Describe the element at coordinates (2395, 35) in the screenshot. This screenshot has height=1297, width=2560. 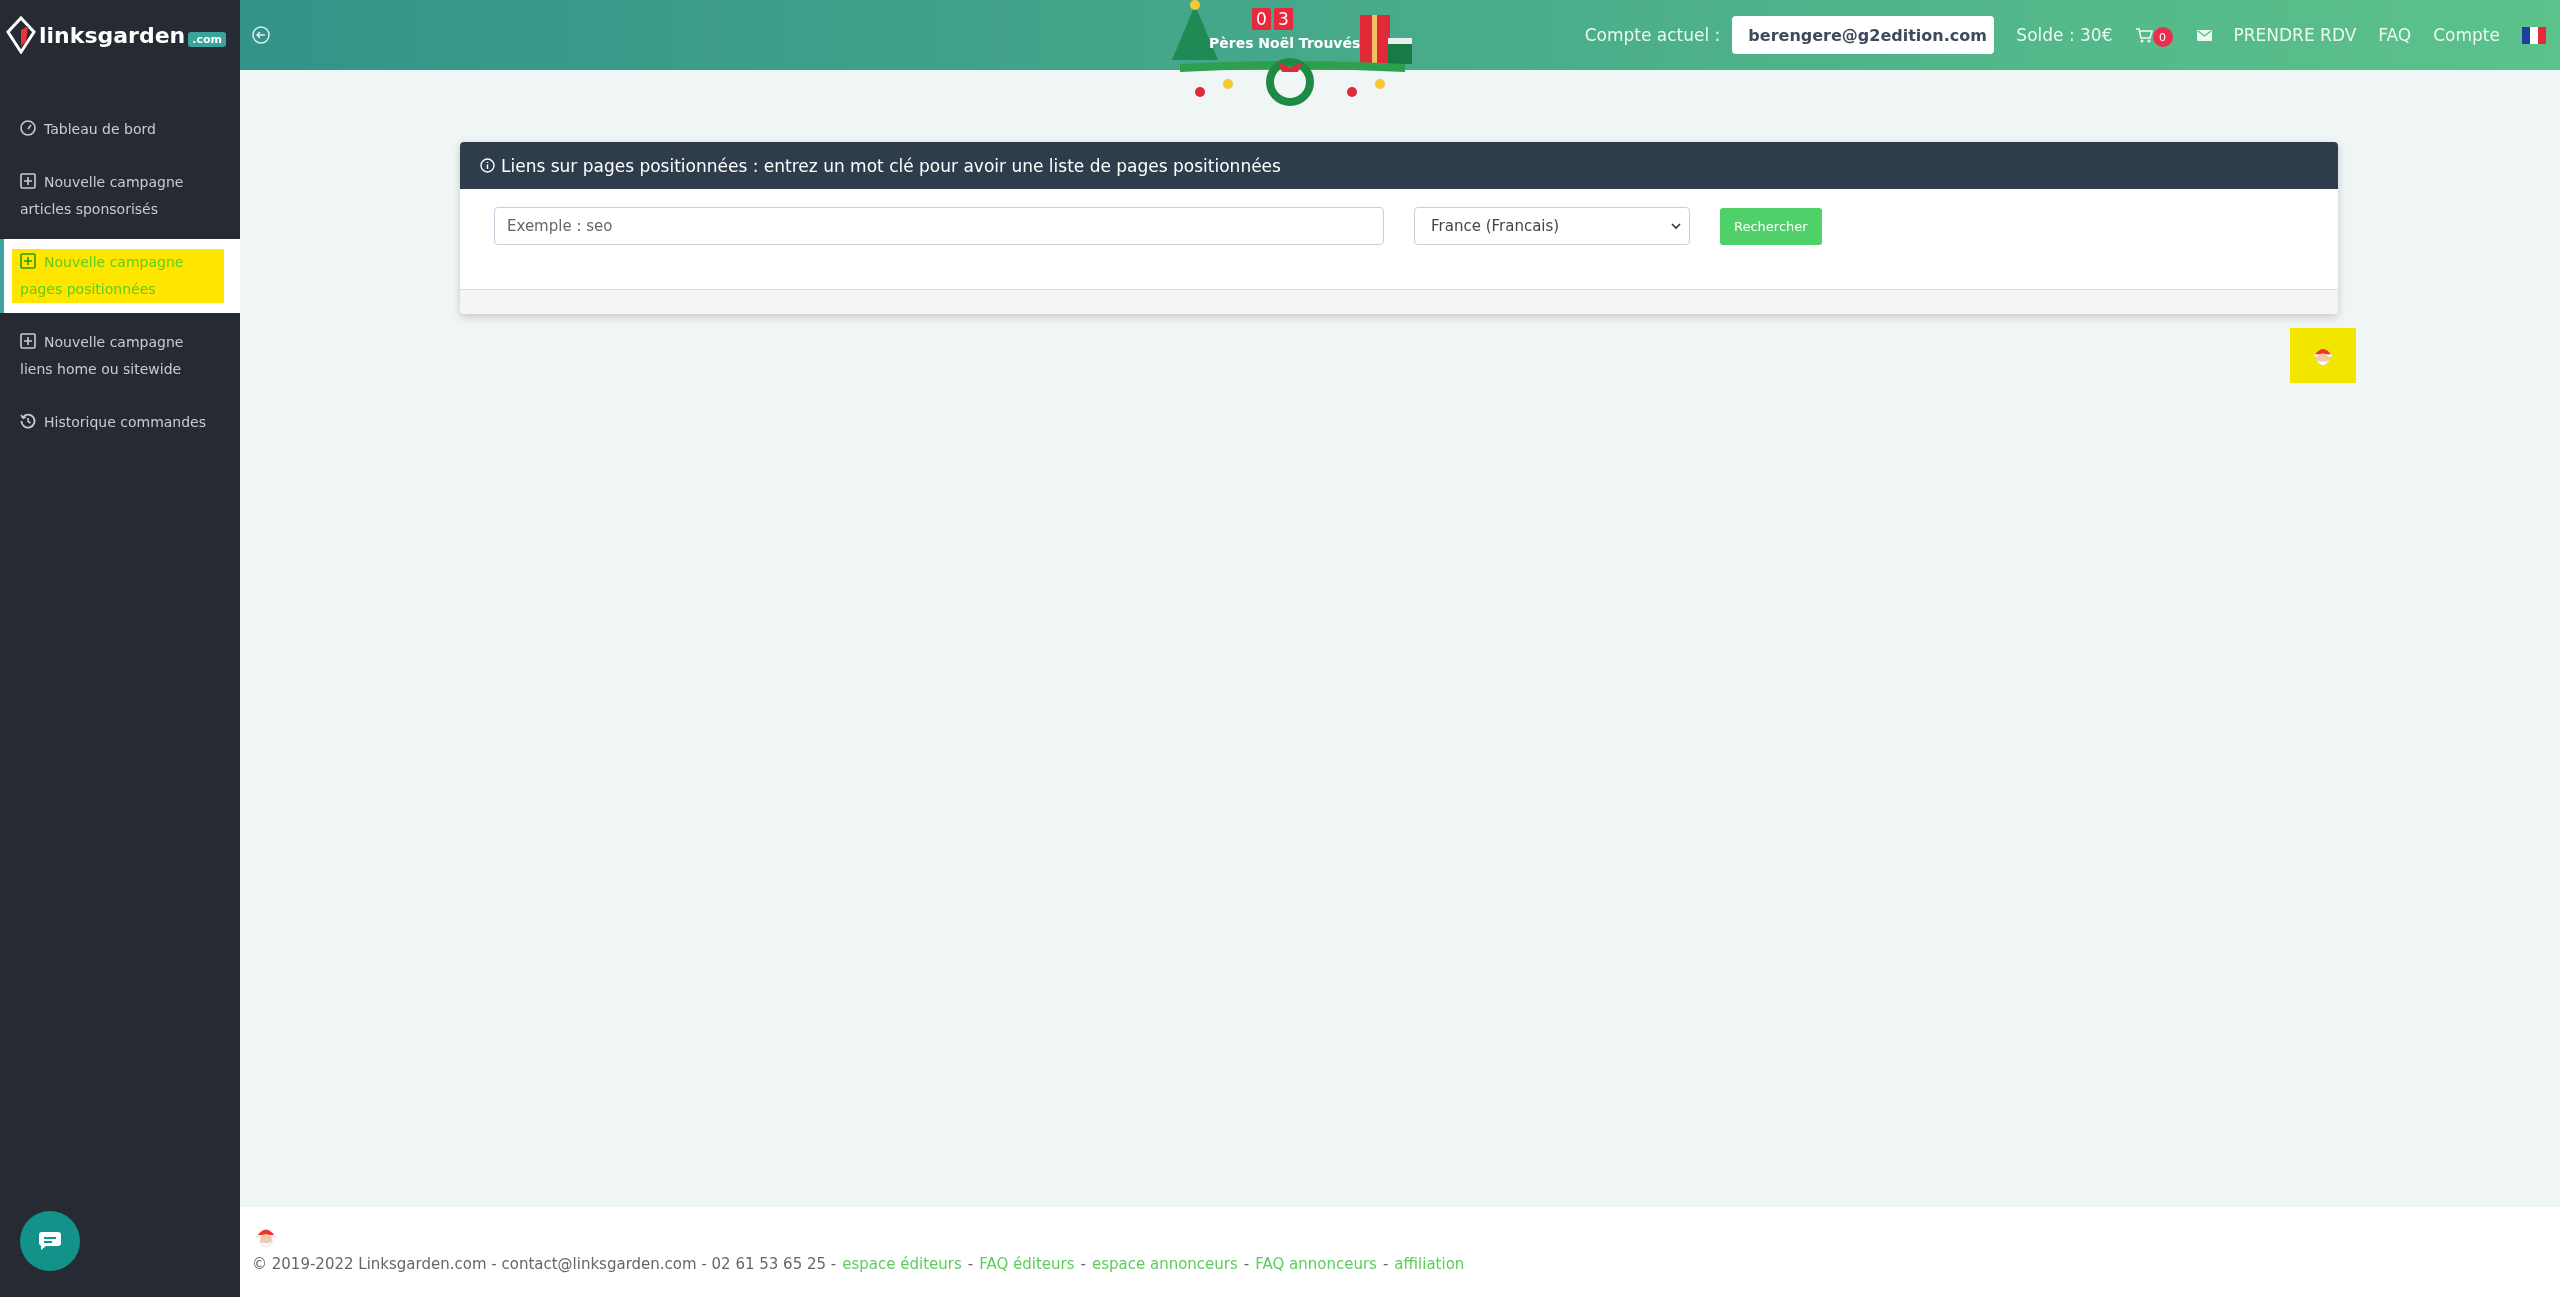
I see `nav-link: FAQ` at that location.